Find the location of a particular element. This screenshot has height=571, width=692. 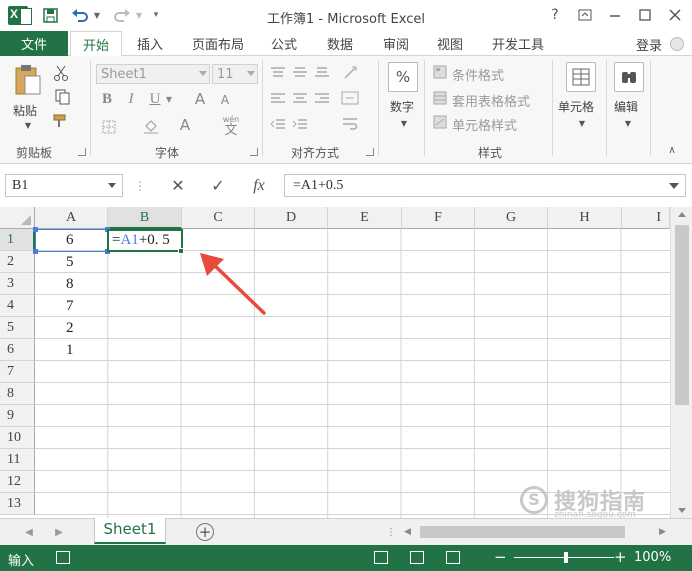

find-binoculars-icon is located at coordinates (629, 77).